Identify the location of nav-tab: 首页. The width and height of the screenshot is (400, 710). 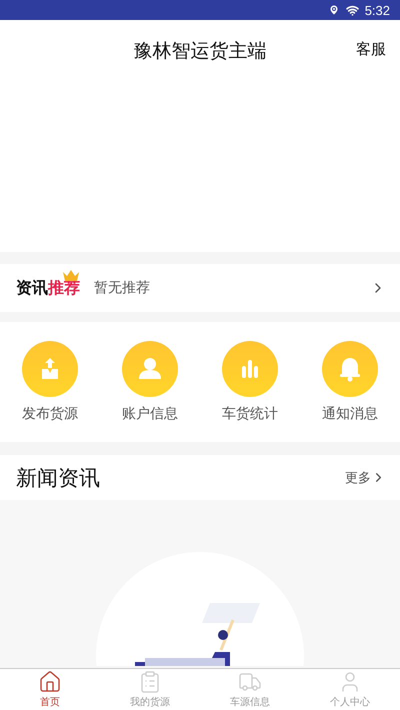
(50, 689).